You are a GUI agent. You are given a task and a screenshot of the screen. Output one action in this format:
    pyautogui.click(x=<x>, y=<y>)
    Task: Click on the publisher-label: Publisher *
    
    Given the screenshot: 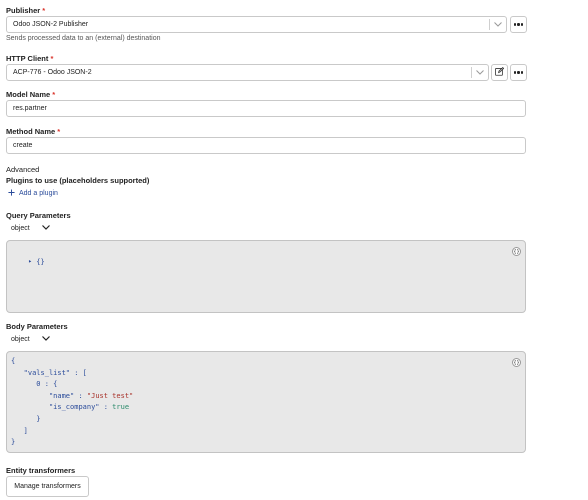 What is the action you would take?
    pyautogui.click(x=26, y=10)
    